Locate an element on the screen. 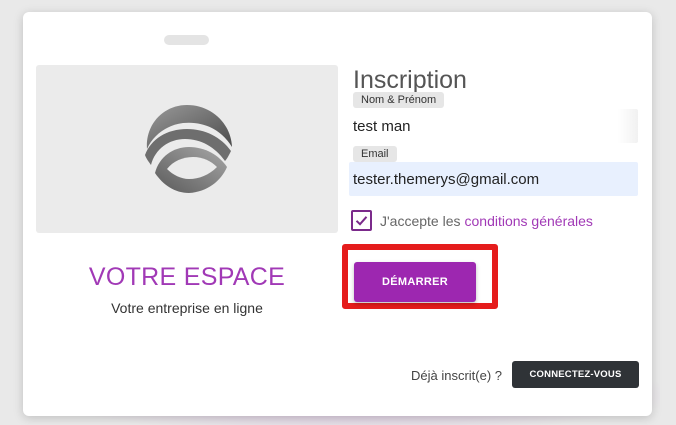 This screenshot has width=676, height=425. name-field is located at coordinates (493, 126).